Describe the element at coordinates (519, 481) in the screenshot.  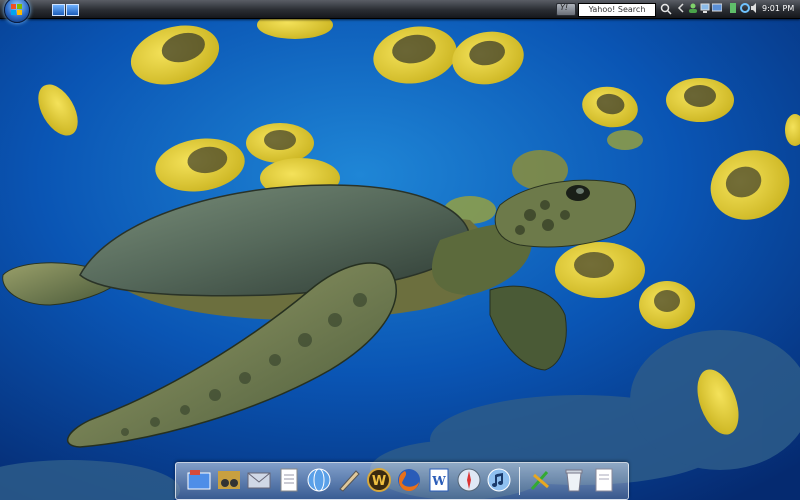
I see `dock-separator` at that location.